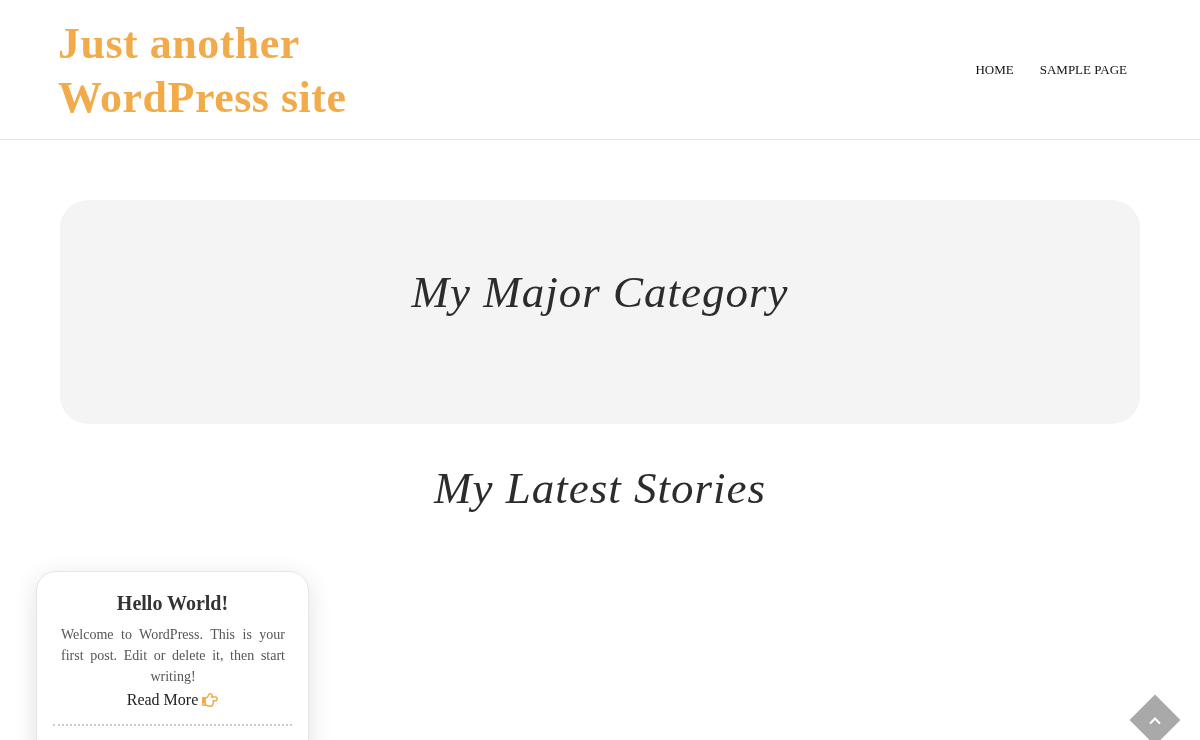  What do you see at coordinates (173, 656) in the screenshot?
I see `post-excerpt: Welcome to WordPress. This is your first post. Edit or delete it, then start writing!` at bounding box center [173, 656].